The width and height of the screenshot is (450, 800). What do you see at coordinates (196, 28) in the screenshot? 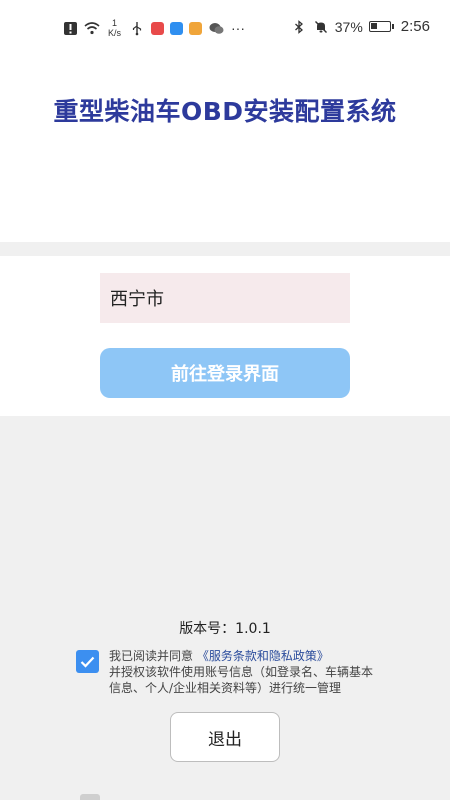
I see `weibo-icon` at bounding box center [196, 28].